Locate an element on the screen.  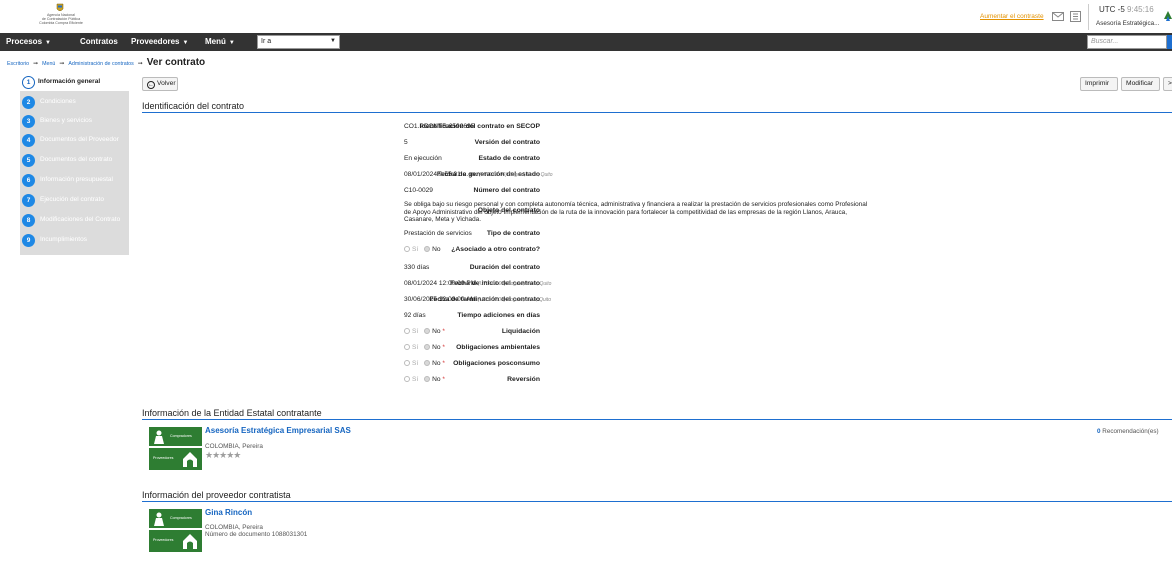
entity-logo: Compradores Proveedores is located at coordinates (175, 448).